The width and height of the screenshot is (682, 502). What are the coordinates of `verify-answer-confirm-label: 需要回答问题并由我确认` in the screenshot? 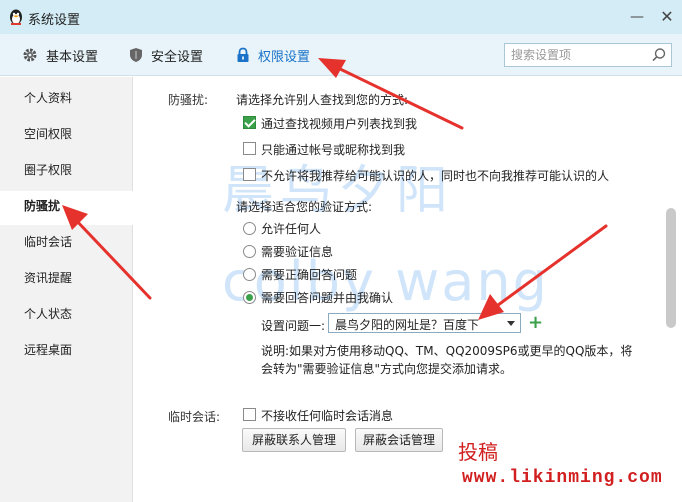 It's located at (327, 298).